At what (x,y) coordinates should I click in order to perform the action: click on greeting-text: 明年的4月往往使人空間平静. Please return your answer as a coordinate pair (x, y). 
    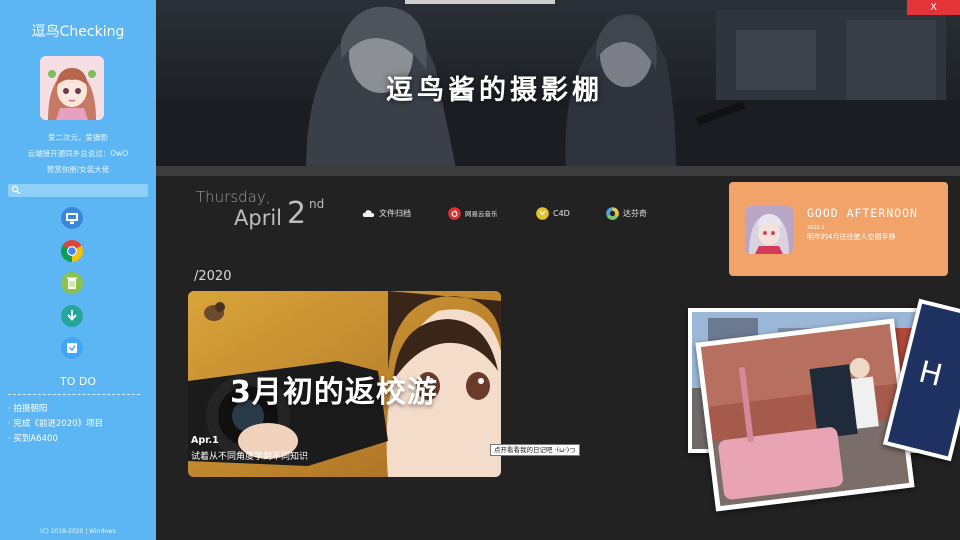
    Looking at the image, I should click on (851, 237).